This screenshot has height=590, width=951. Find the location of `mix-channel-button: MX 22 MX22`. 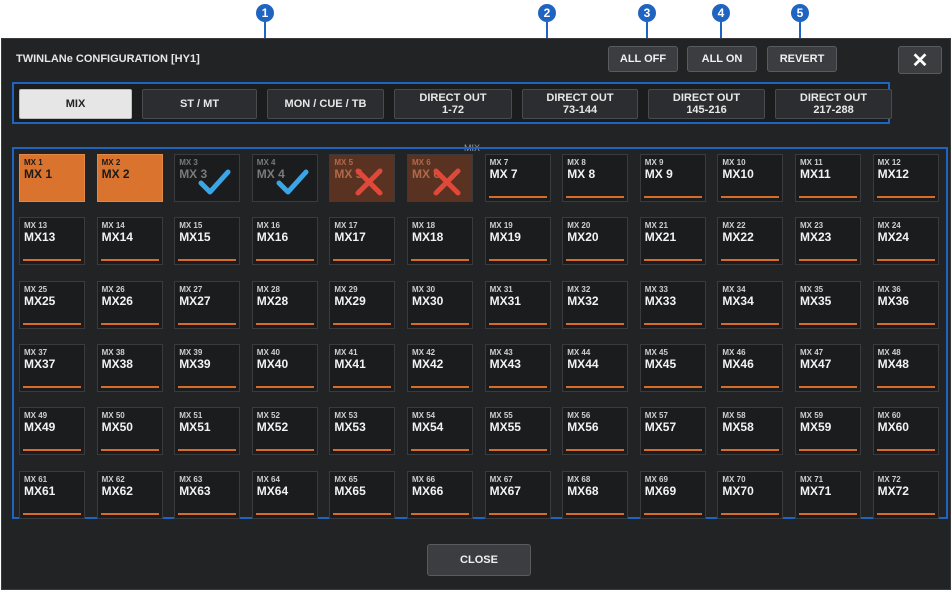

mix-channel-button: MX 22 MX22 is located at coordinates (750, 241).